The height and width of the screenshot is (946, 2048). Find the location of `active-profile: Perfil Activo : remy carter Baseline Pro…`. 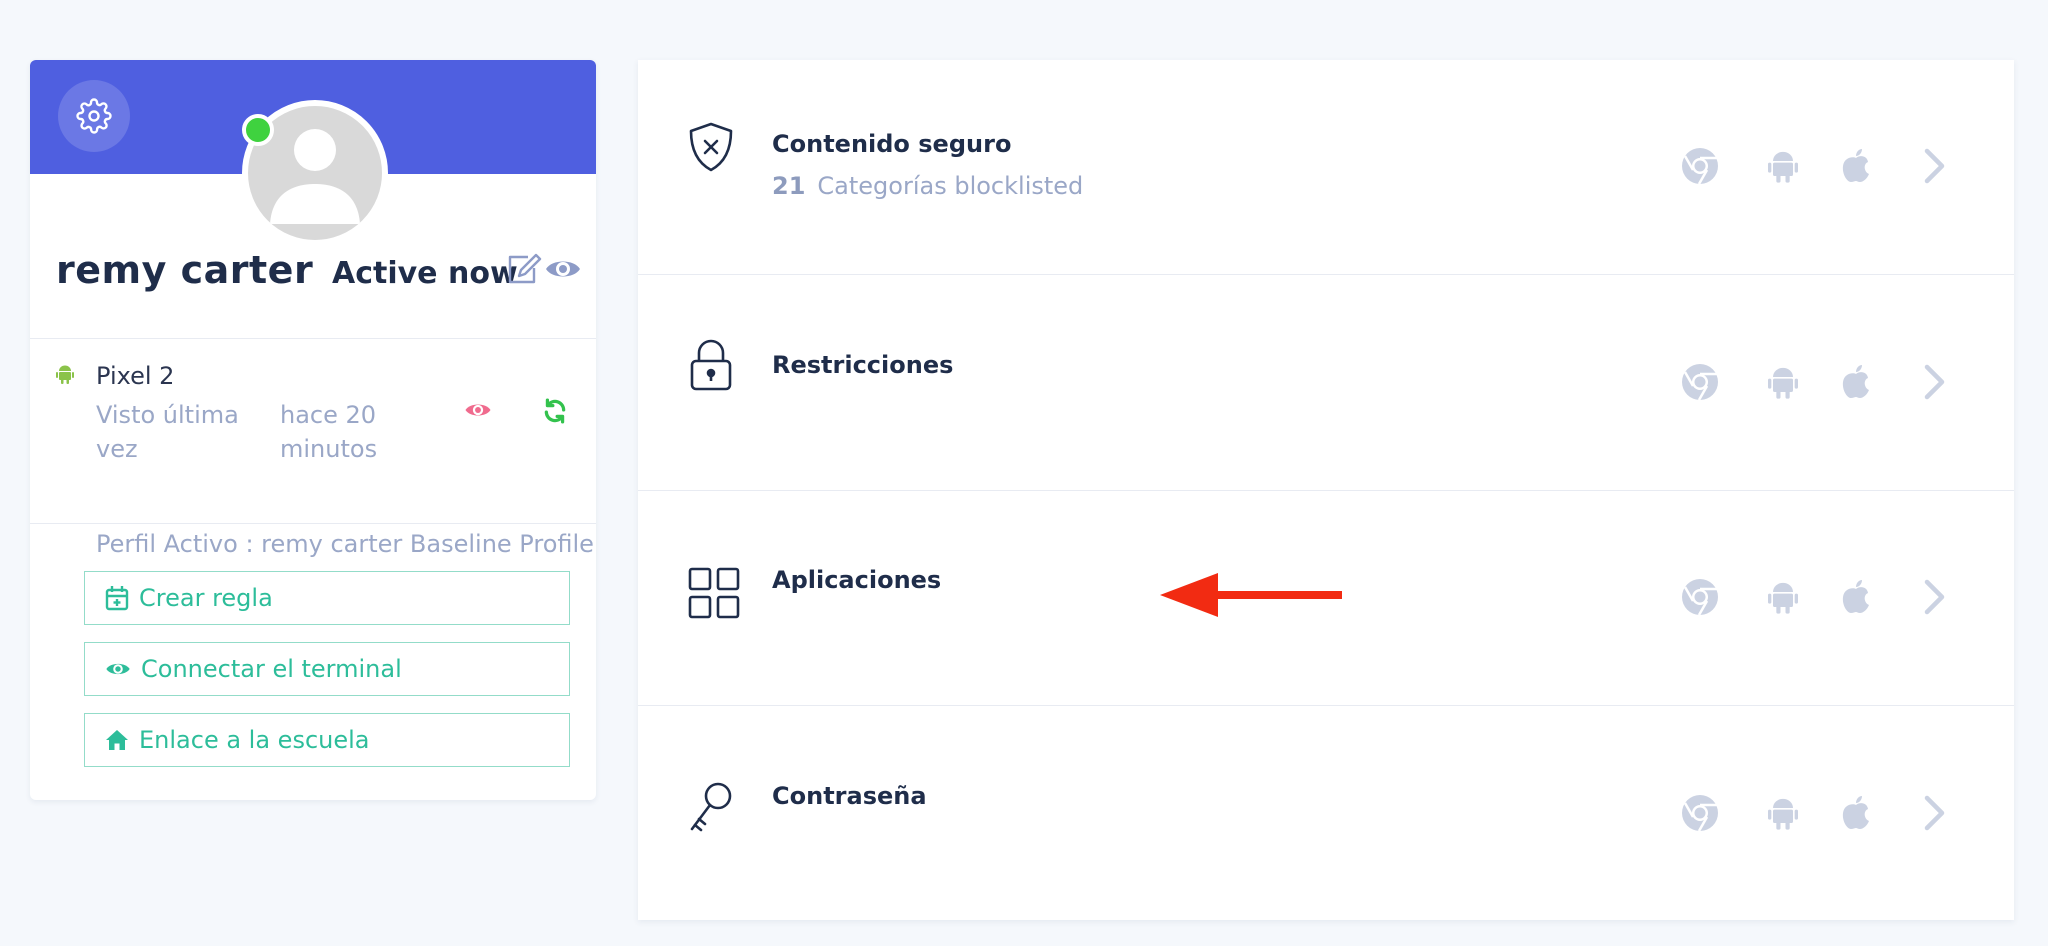

active-profile: Perfil Activo : remy carter Baseline Pro… is located at coordinates (345, 544).